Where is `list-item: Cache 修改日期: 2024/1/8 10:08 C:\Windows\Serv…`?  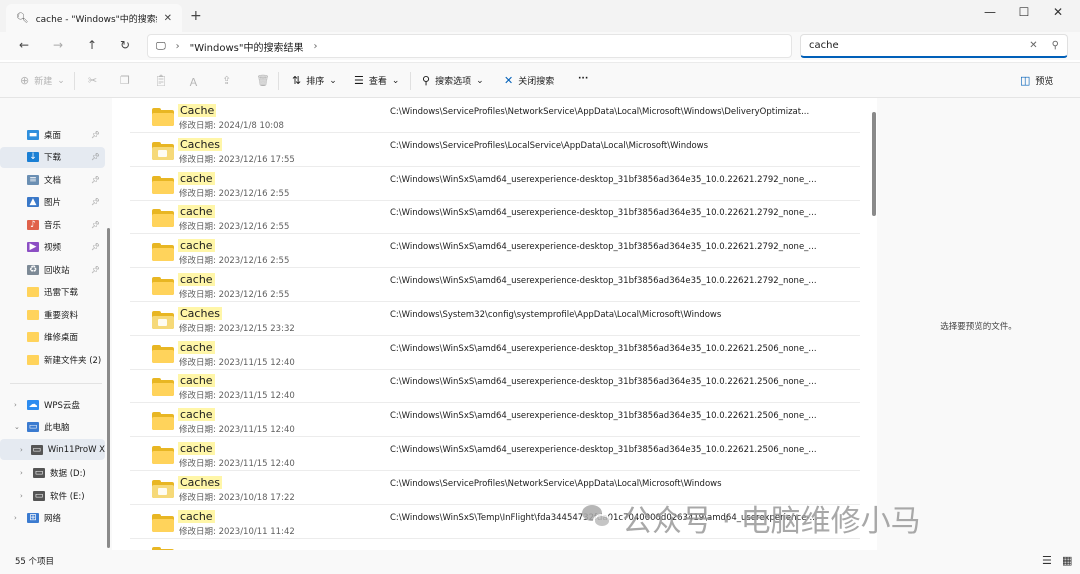
list-item: Cache 修改日期: 2024/1/8 10:08 C:\Windows\Serv… is located at coordinates (495, 116).